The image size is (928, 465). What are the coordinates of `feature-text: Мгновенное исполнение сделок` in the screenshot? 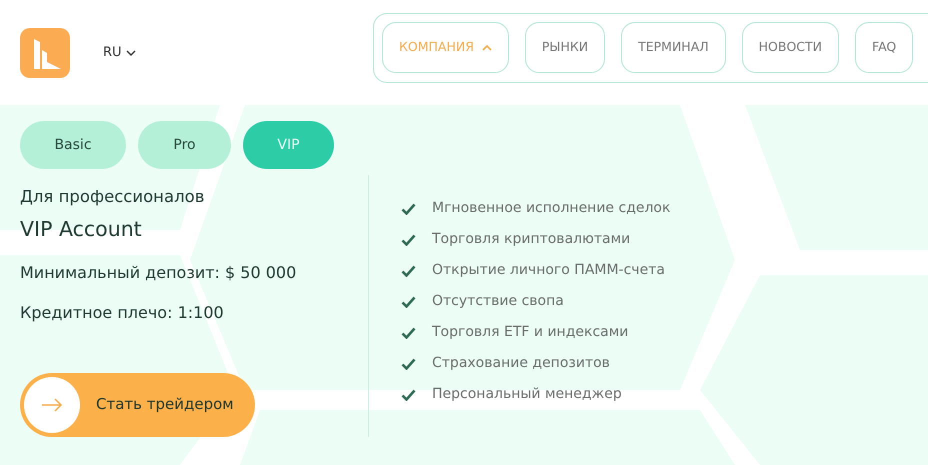 It's located at (551, 208).